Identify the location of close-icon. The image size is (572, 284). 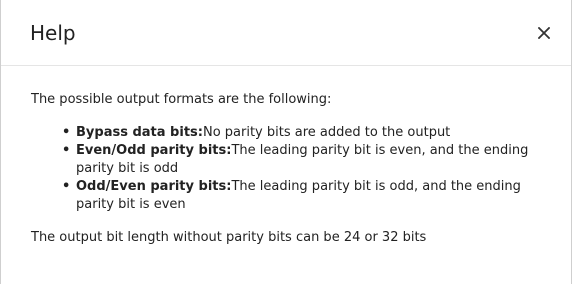
(544, 33).